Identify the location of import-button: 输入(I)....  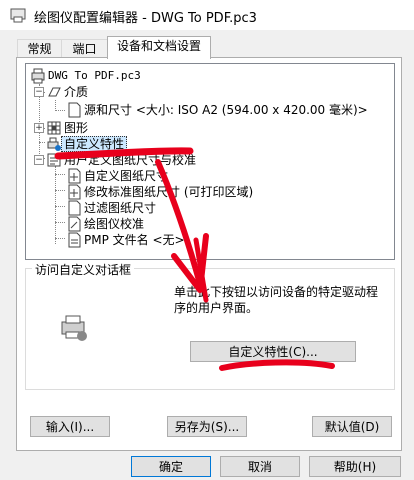
(70, 426).